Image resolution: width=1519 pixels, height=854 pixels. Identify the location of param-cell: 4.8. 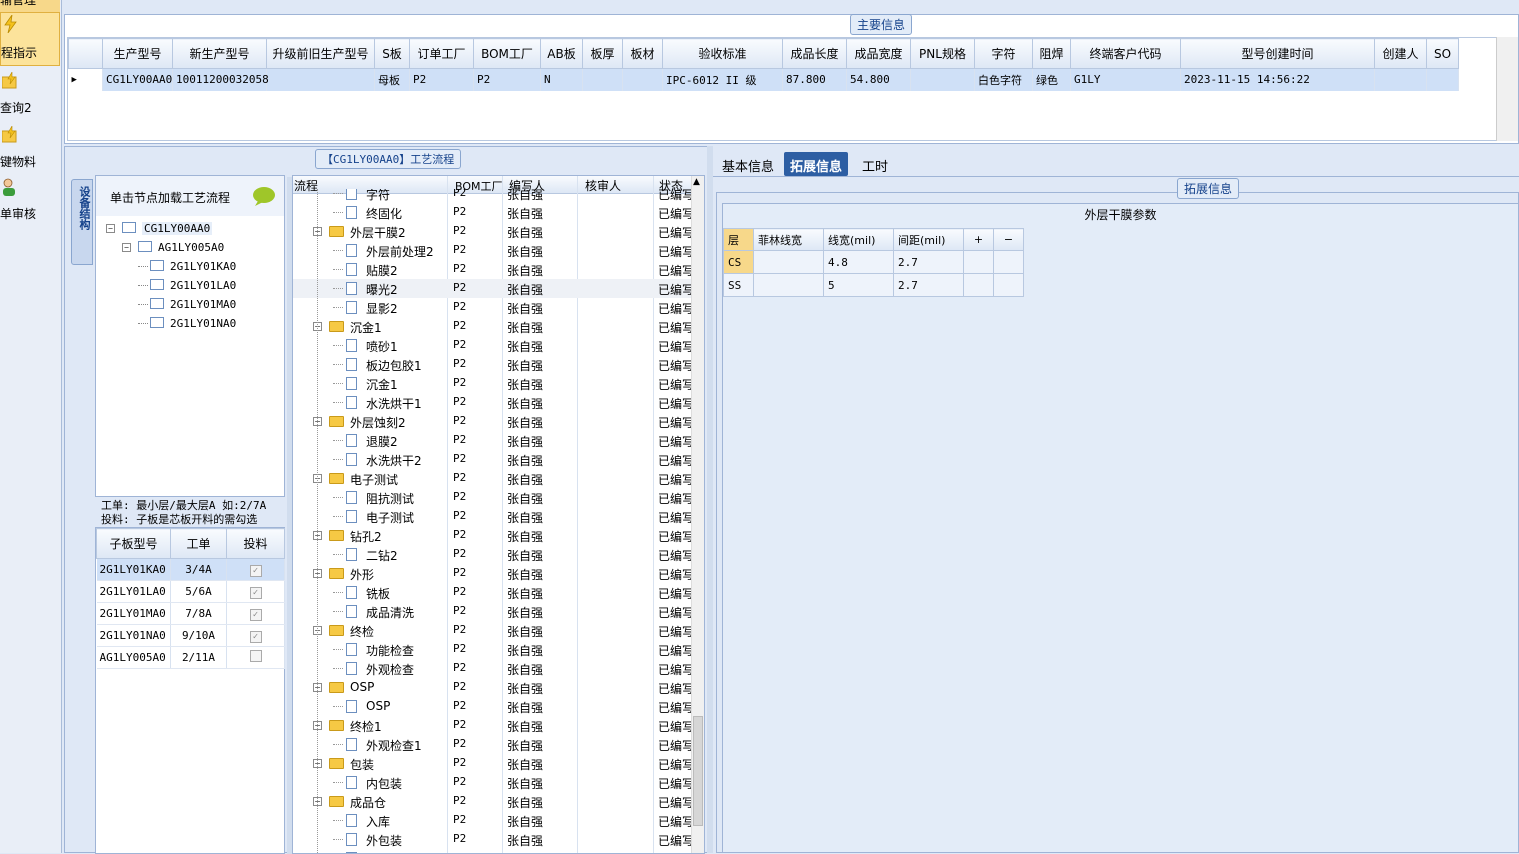
(858, 262).